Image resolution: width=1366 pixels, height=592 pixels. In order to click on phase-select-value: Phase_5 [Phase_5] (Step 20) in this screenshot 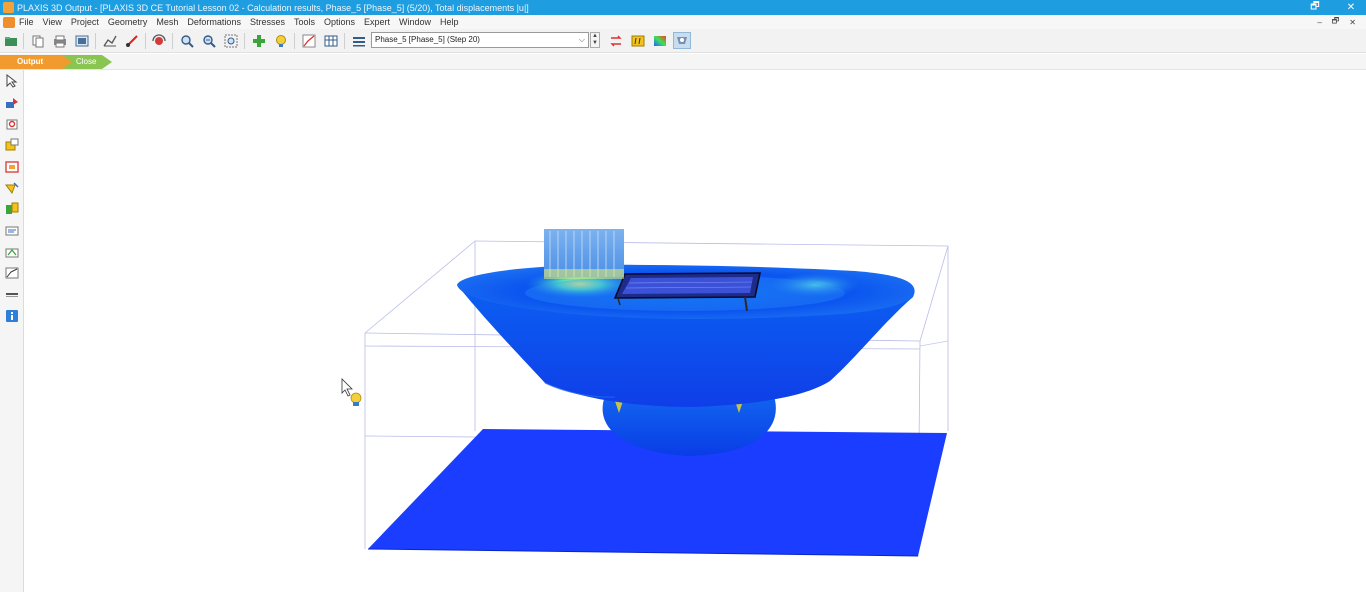, I will do `click(427, 39)`.